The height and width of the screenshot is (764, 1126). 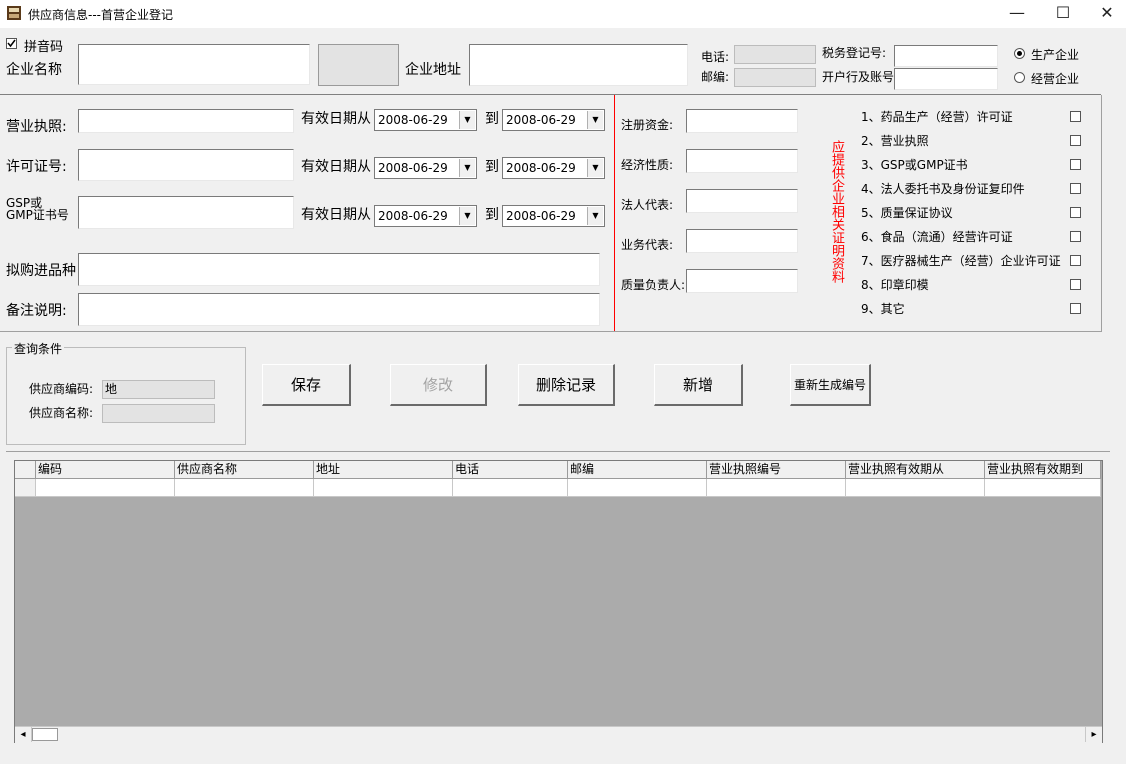 I want to click on gsp-label-line2: GMP证书号, so click(x=37, y=215).